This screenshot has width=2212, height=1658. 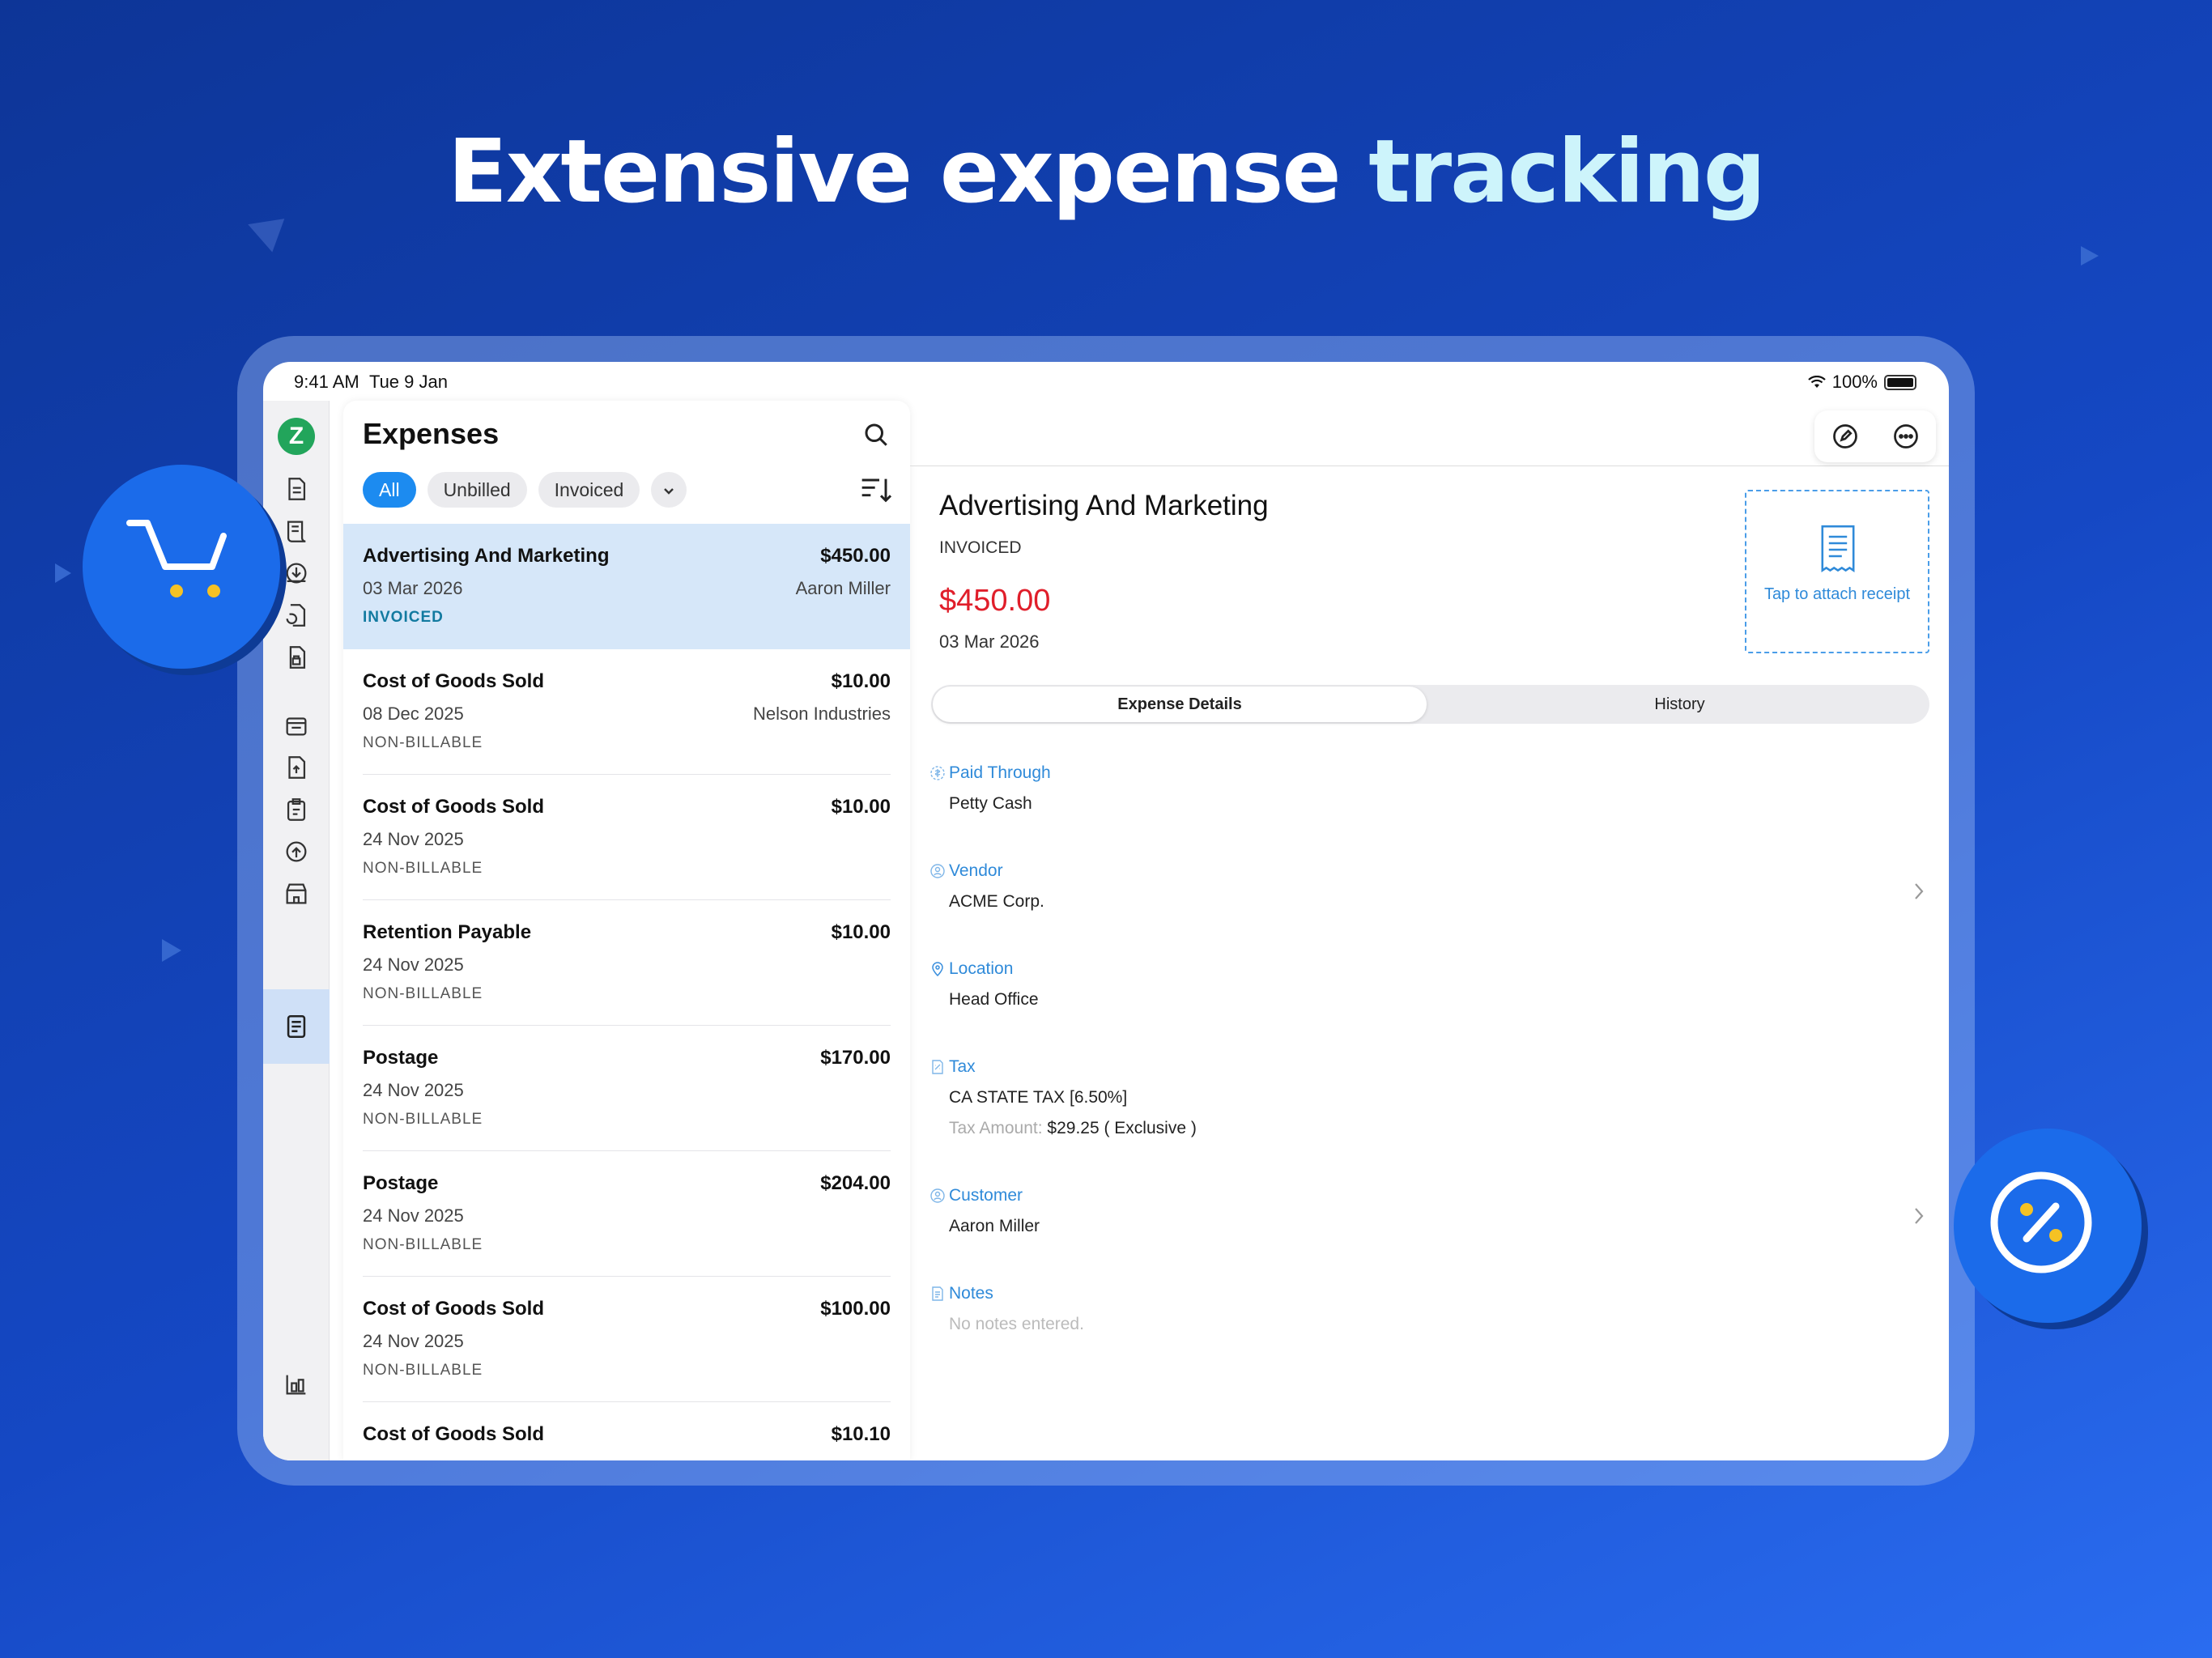 I want to click on upload-circle-icon, so click(x=297, y=851).